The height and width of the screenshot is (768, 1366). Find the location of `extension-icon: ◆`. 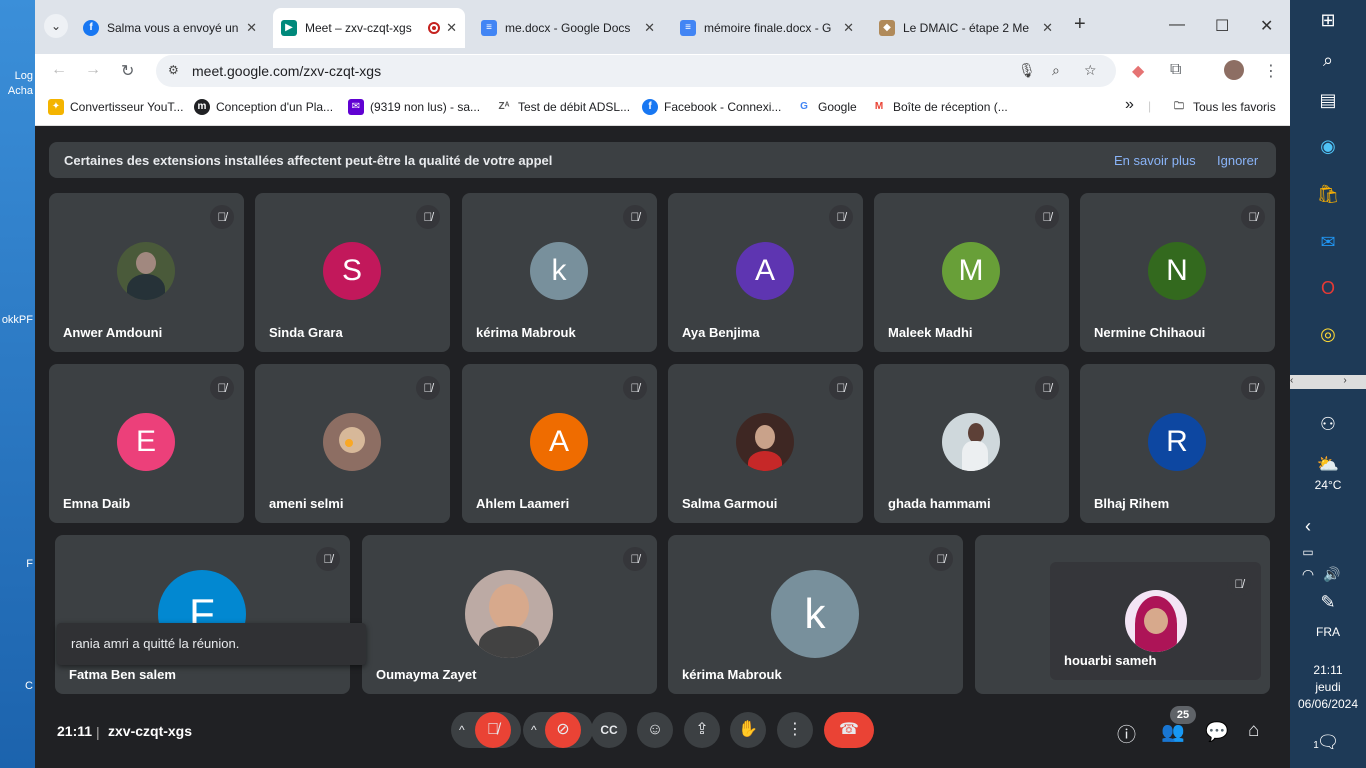

extension-icon: ◆ is located at coordinates (1138, 71).